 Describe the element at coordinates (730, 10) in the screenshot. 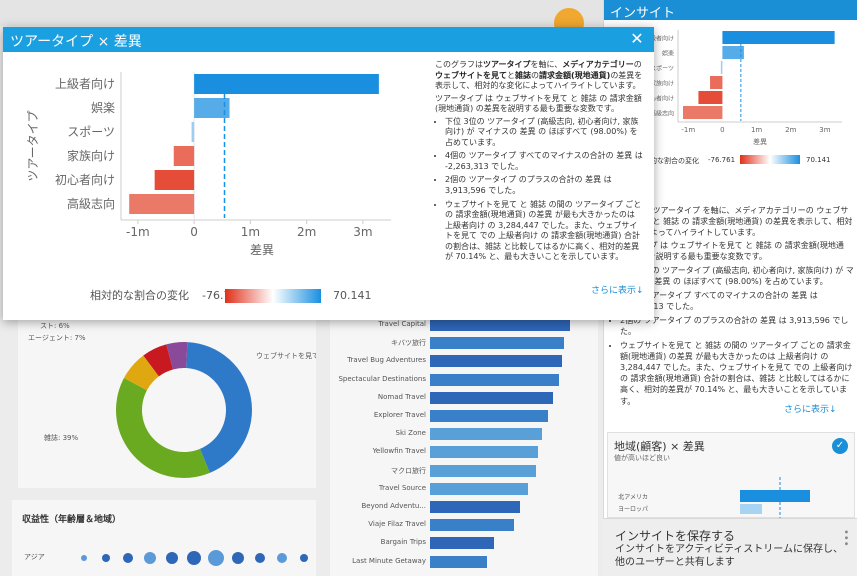

I see `insight-title: インサイト` at that location.